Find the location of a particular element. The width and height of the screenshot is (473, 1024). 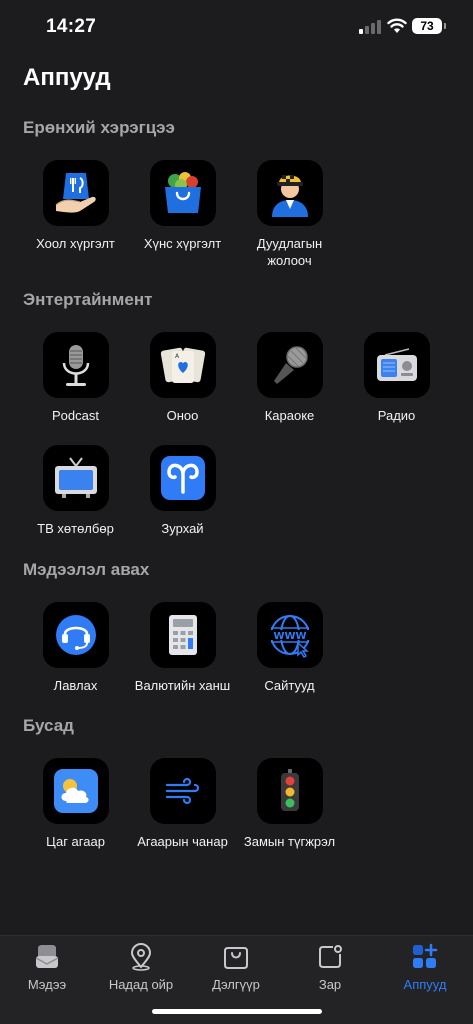

app-label: Зурхай is located at coordinates (182, 528).